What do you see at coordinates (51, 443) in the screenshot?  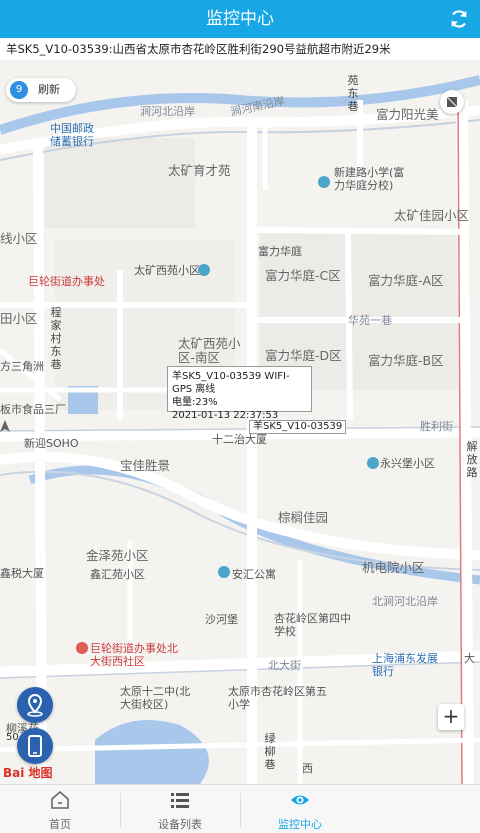 I see `poi-label: 新迎SOHO` at bounding box center [51, 443].